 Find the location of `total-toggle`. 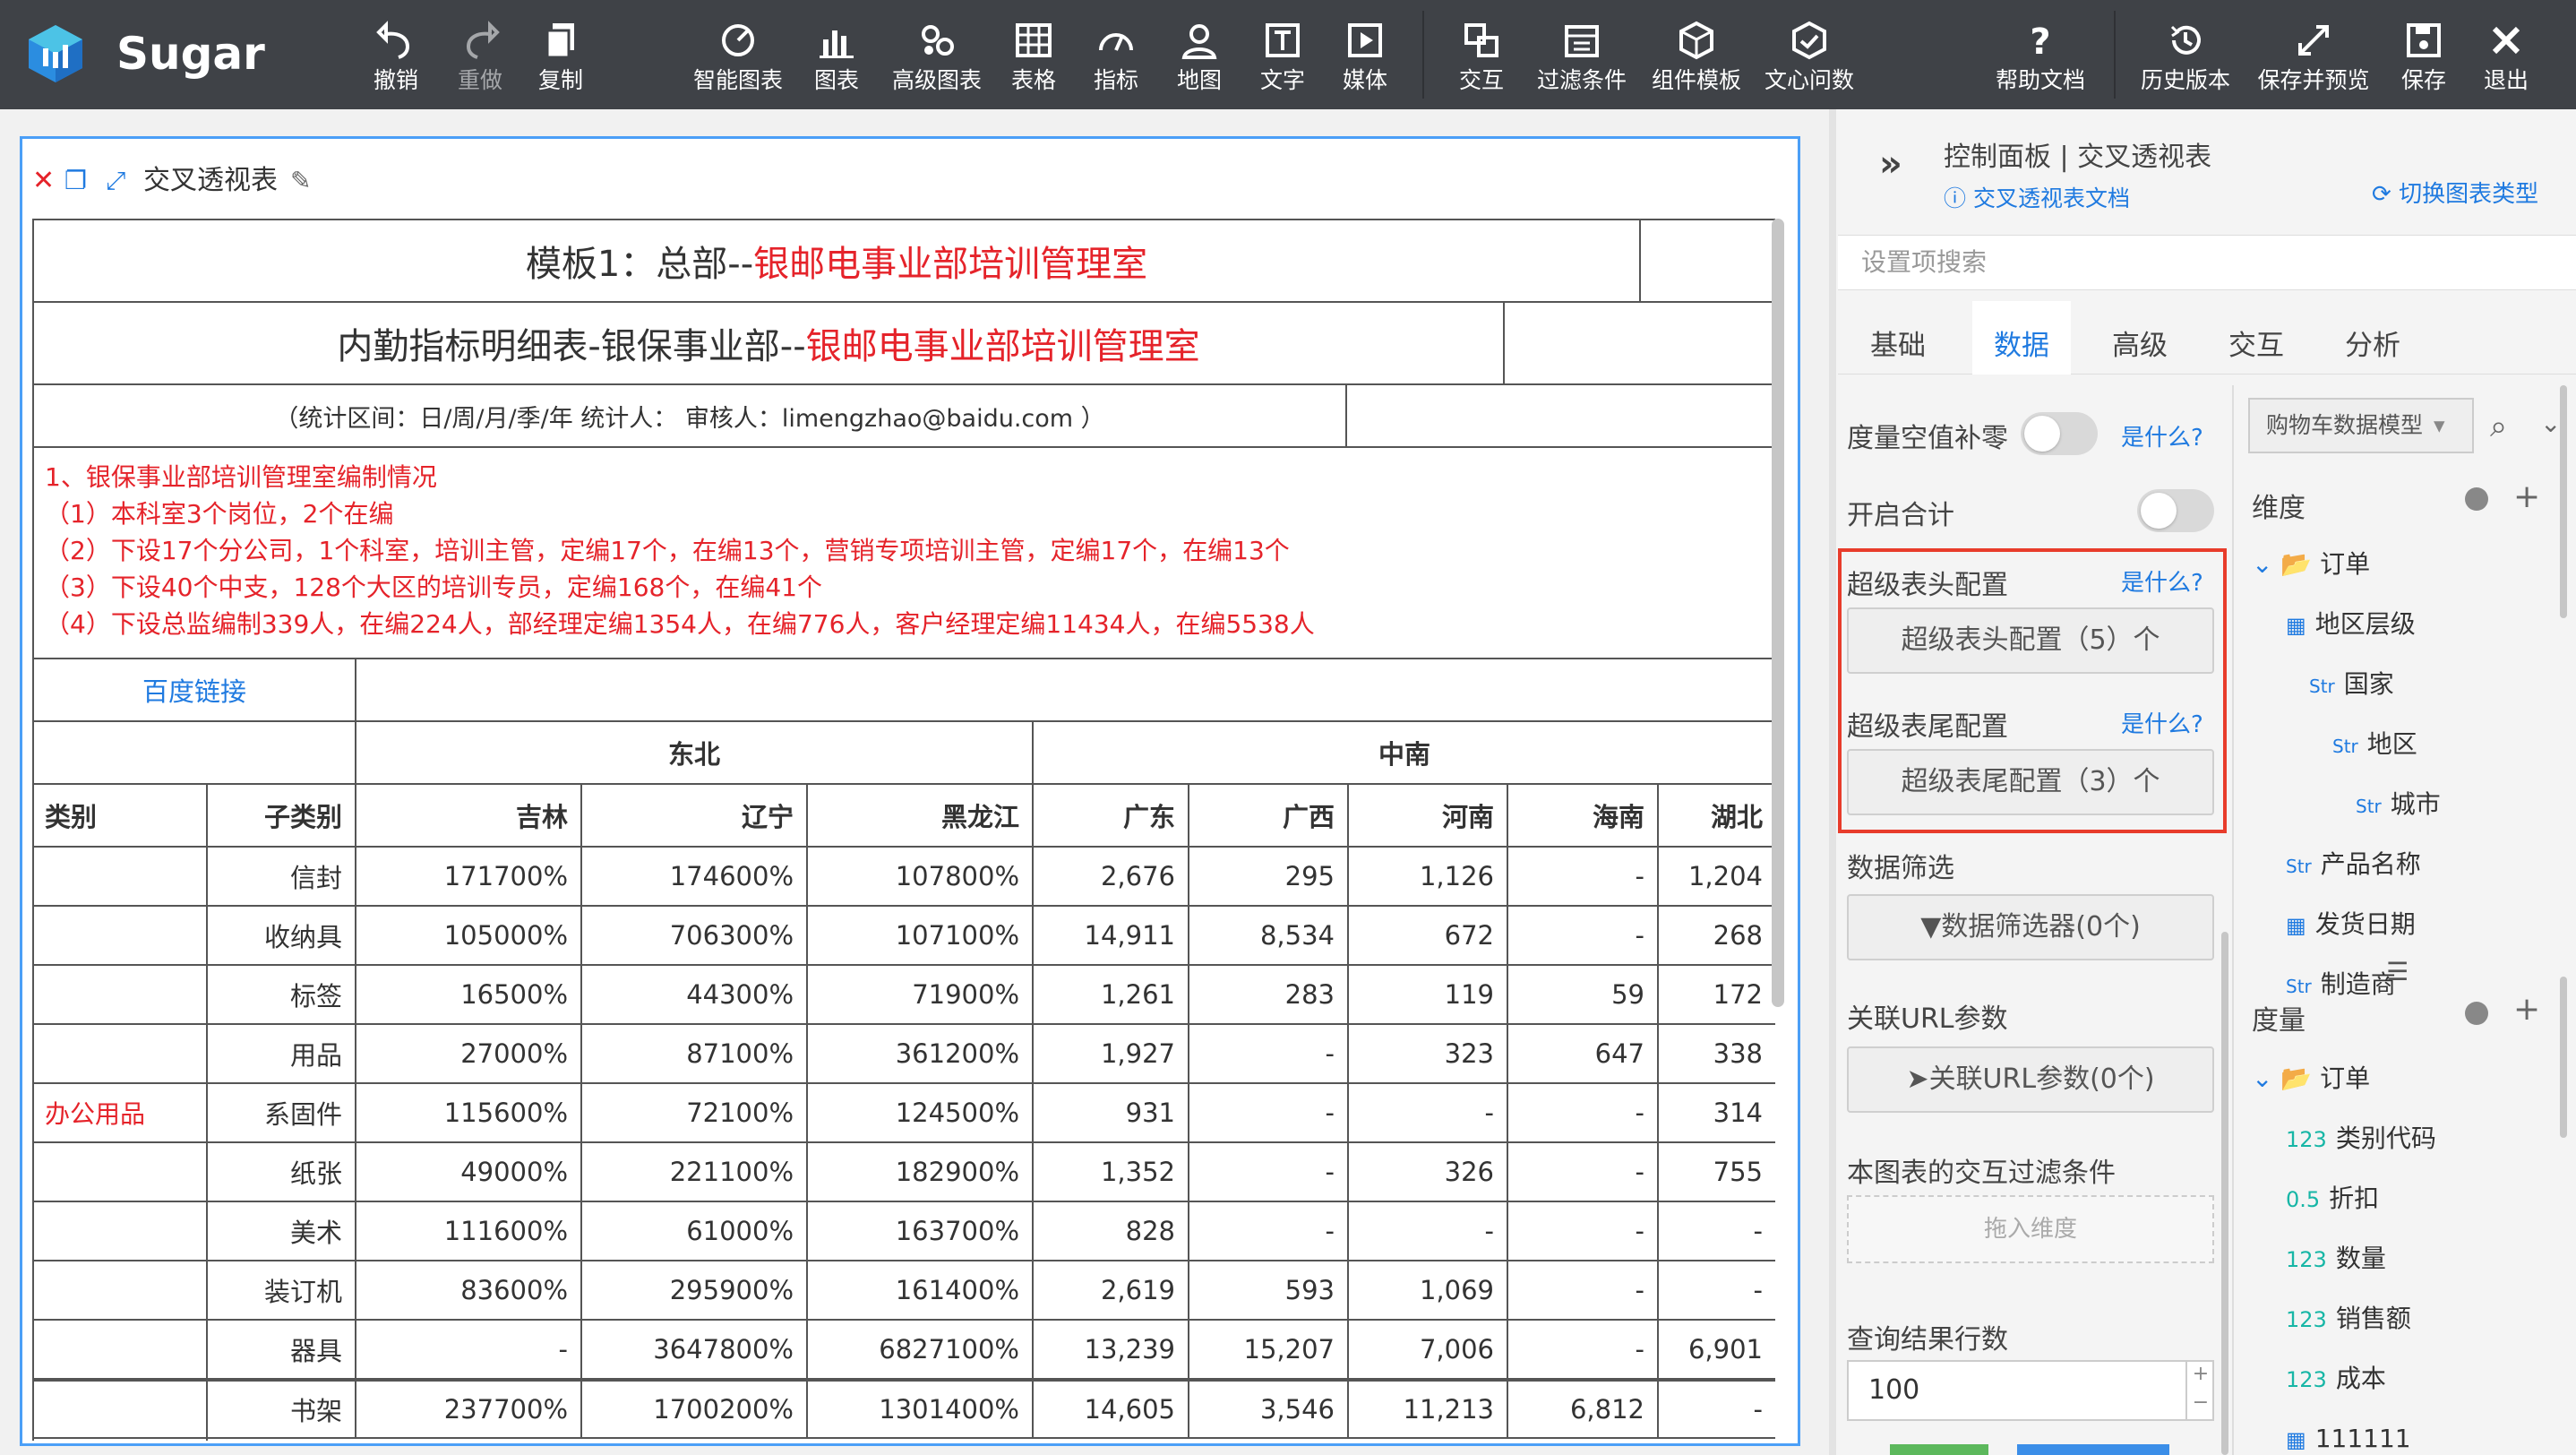

total-toggle is located at coordinates (2175, 511).